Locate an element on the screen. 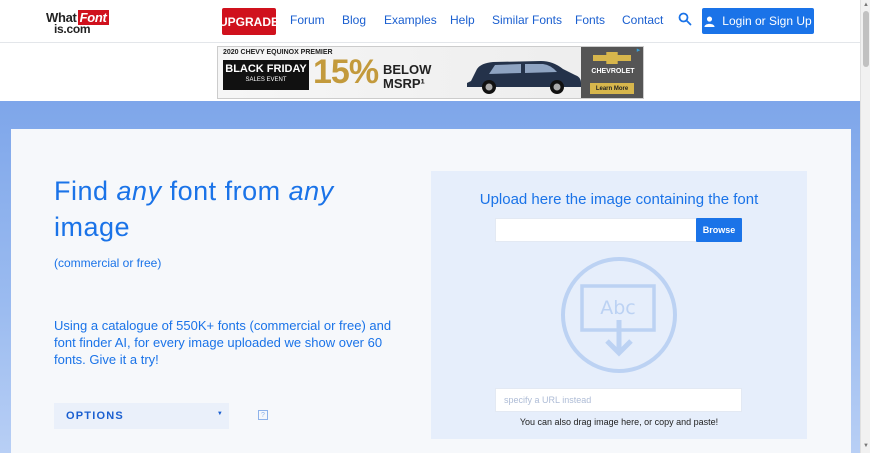 The image size is (870, 453). nav-help: Help is located at coordinates (462, 20).